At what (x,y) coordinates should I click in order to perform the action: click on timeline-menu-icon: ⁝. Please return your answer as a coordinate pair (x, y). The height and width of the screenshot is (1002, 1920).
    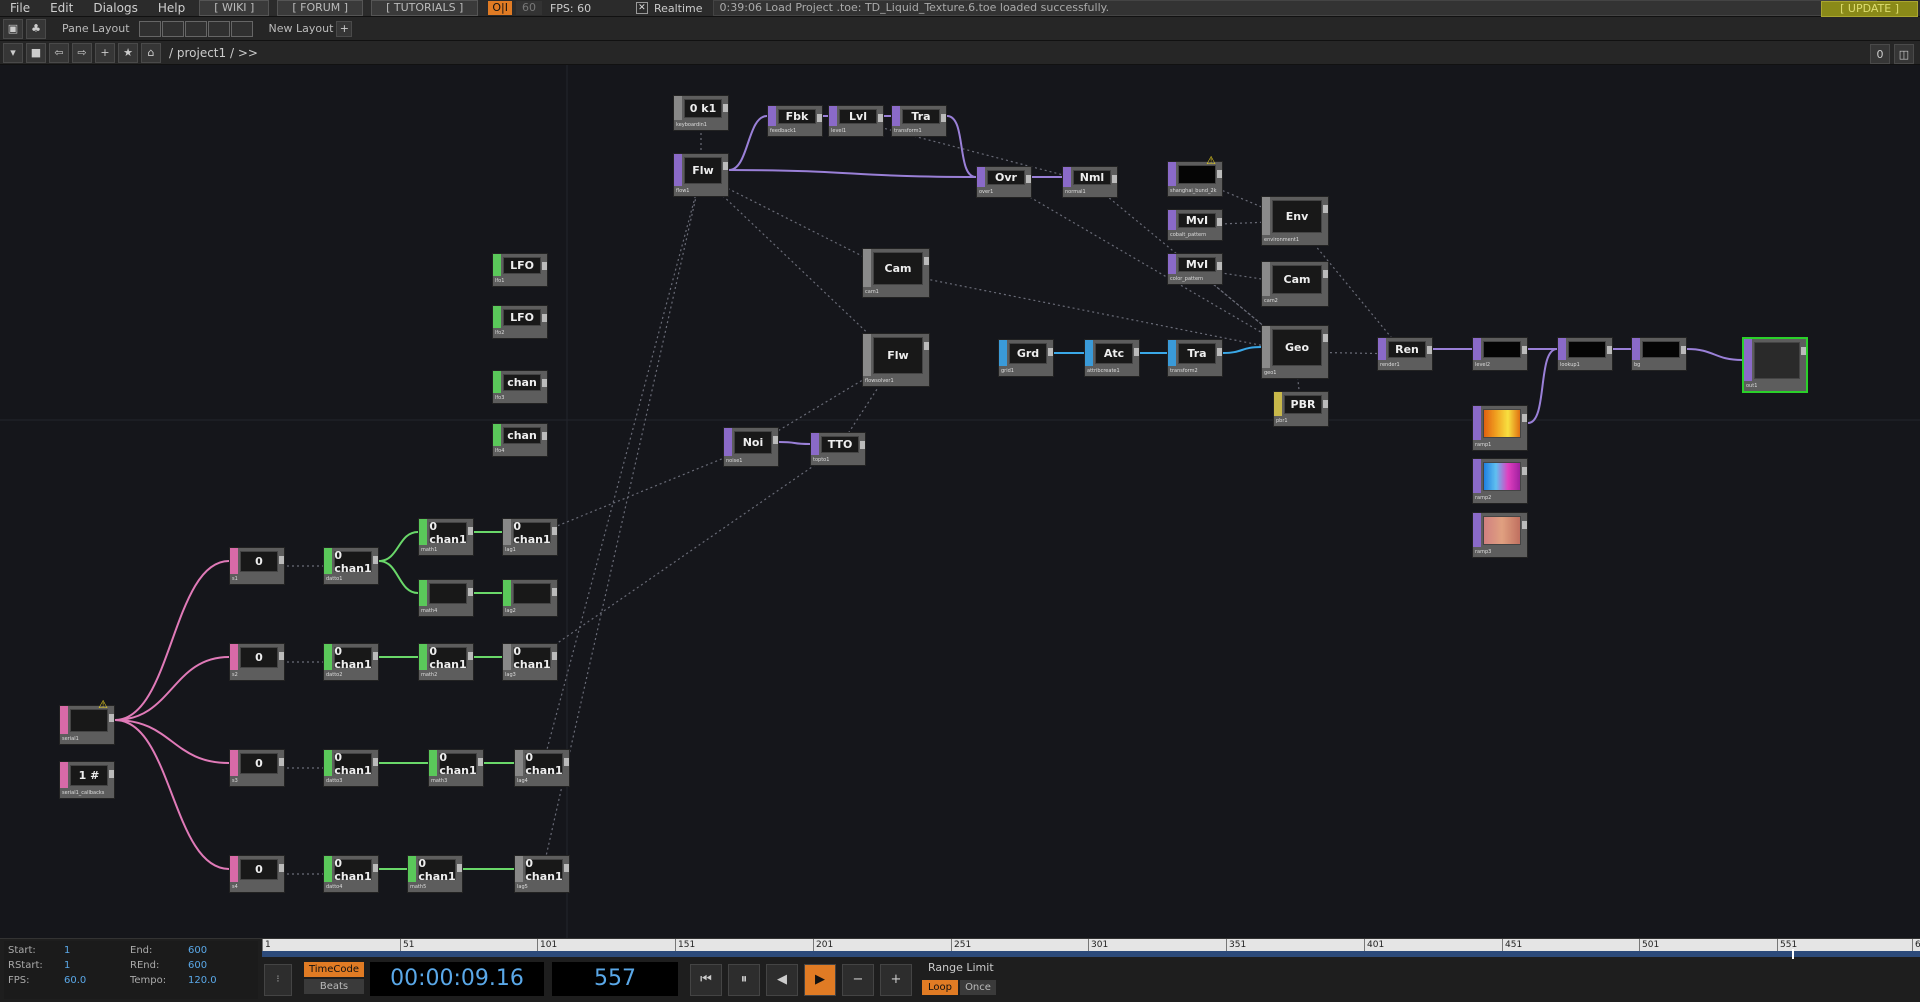
    Looking at the image, I should click on (278, 980).